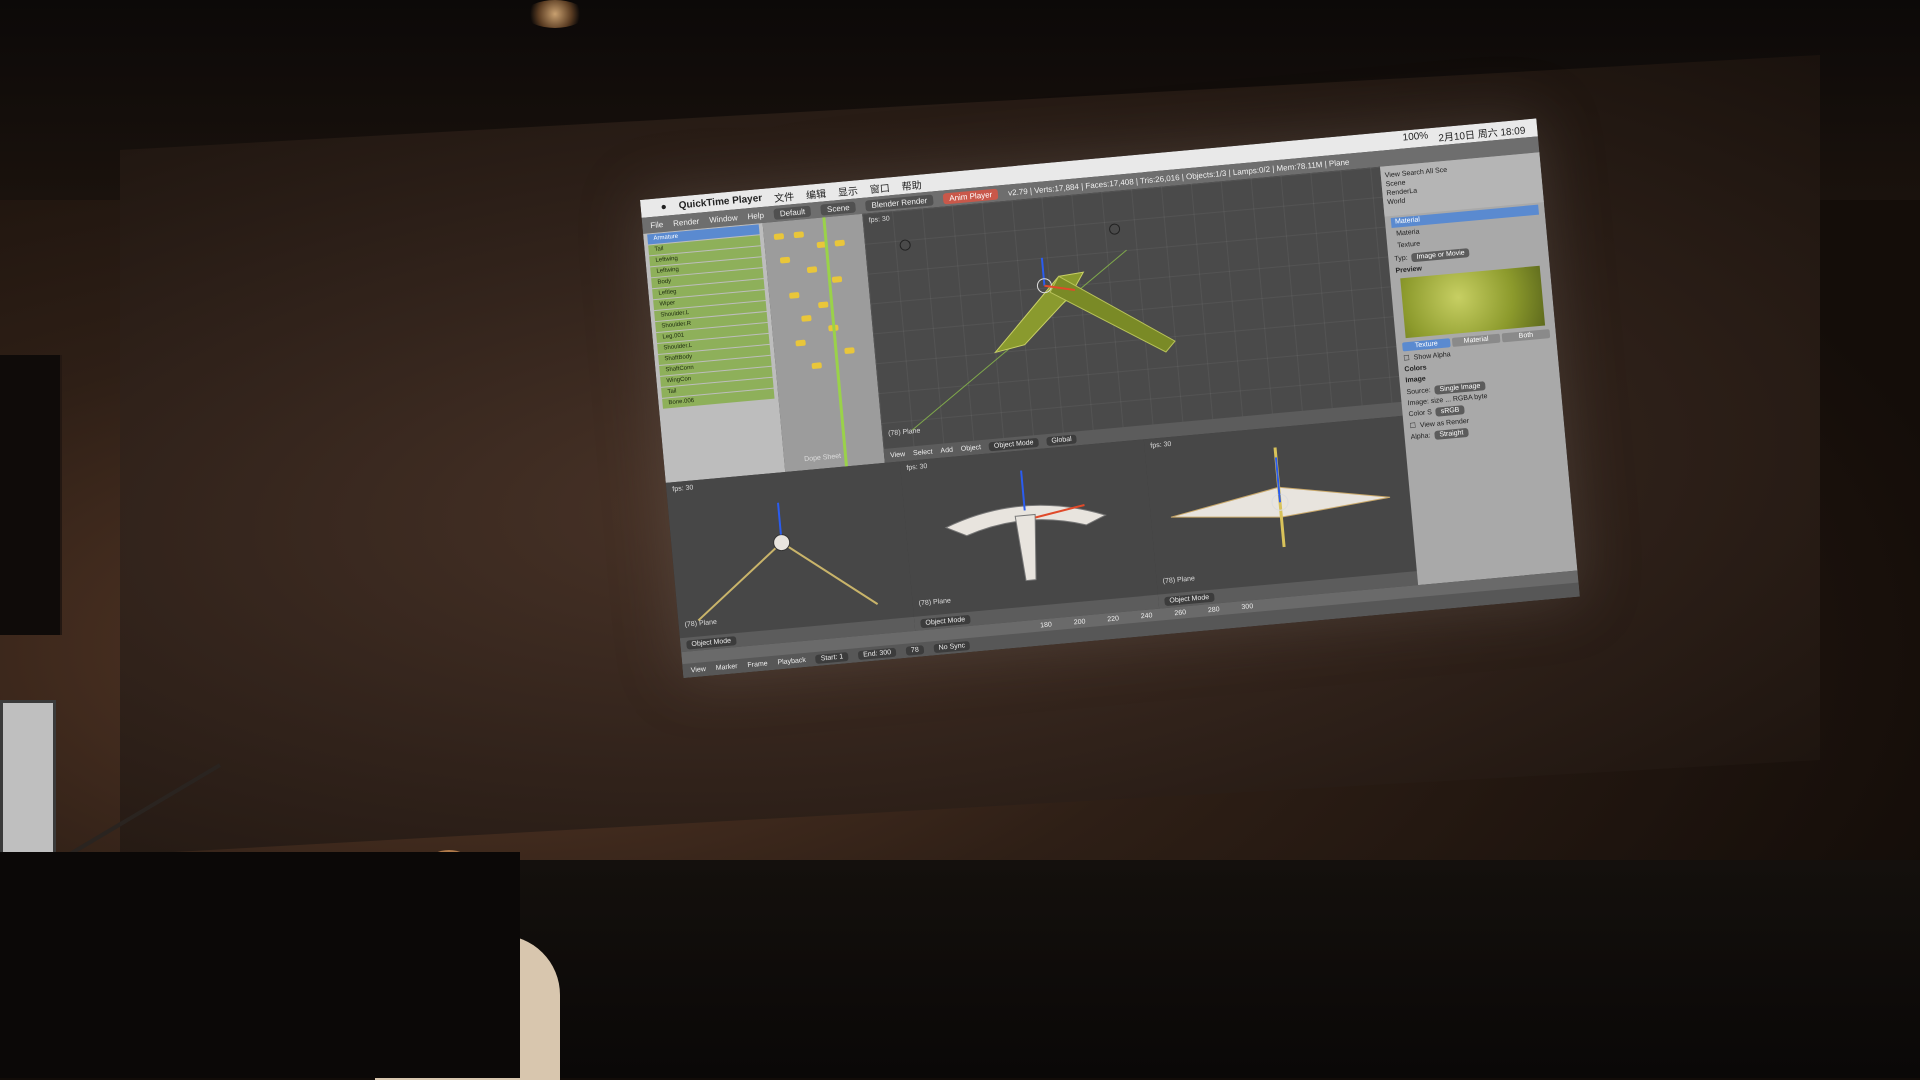 This screenshot has height=1080, width=1920. Describe the element at coordinates (1131, 308) in the screenshot. I see `creature-model` at that location.